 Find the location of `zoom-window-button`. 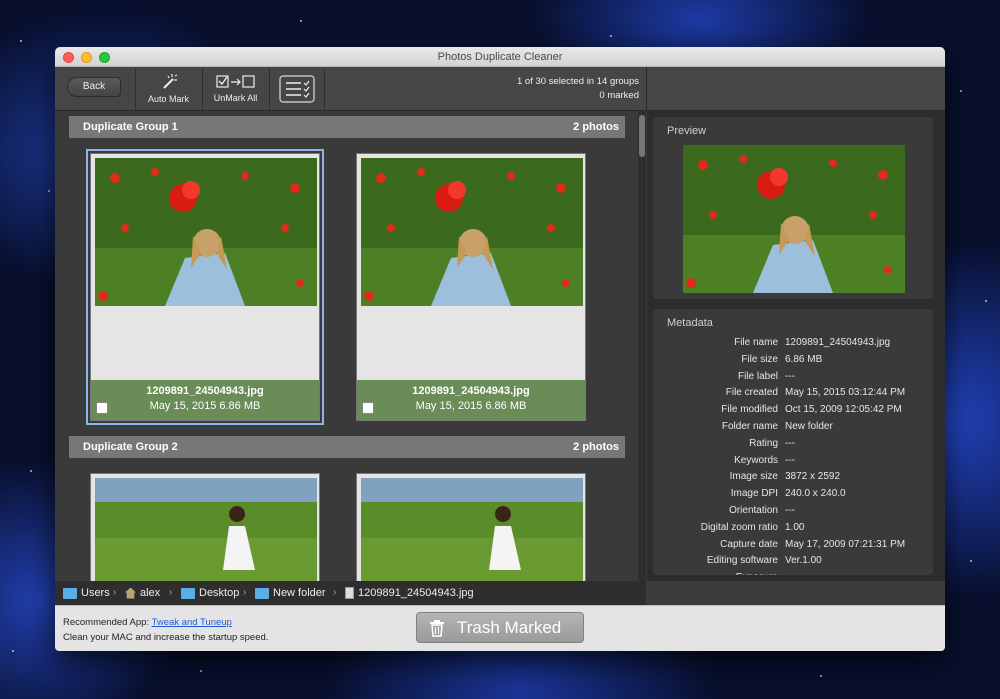

zoom-window-button is located at coordinates (104, 57).